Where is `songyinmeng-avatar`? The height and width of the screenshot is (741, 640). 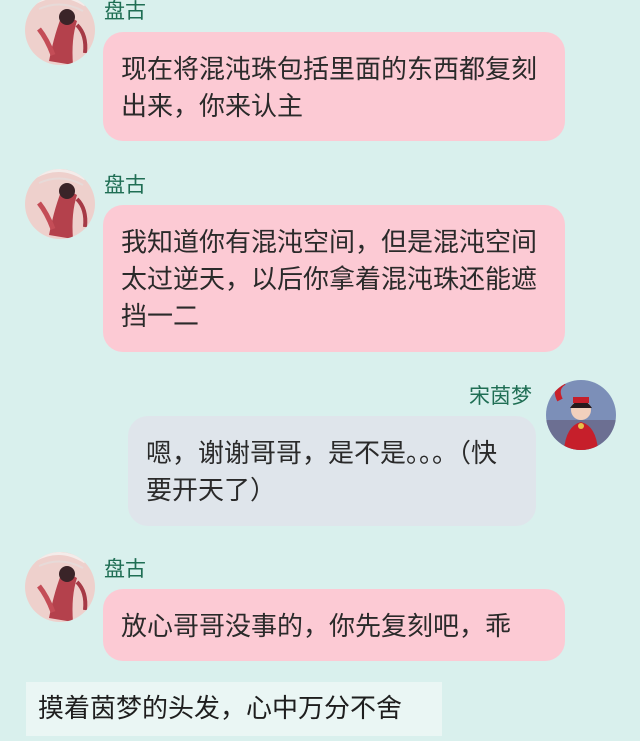 songyinmeng-avatar is located at coordinates (581, 415).